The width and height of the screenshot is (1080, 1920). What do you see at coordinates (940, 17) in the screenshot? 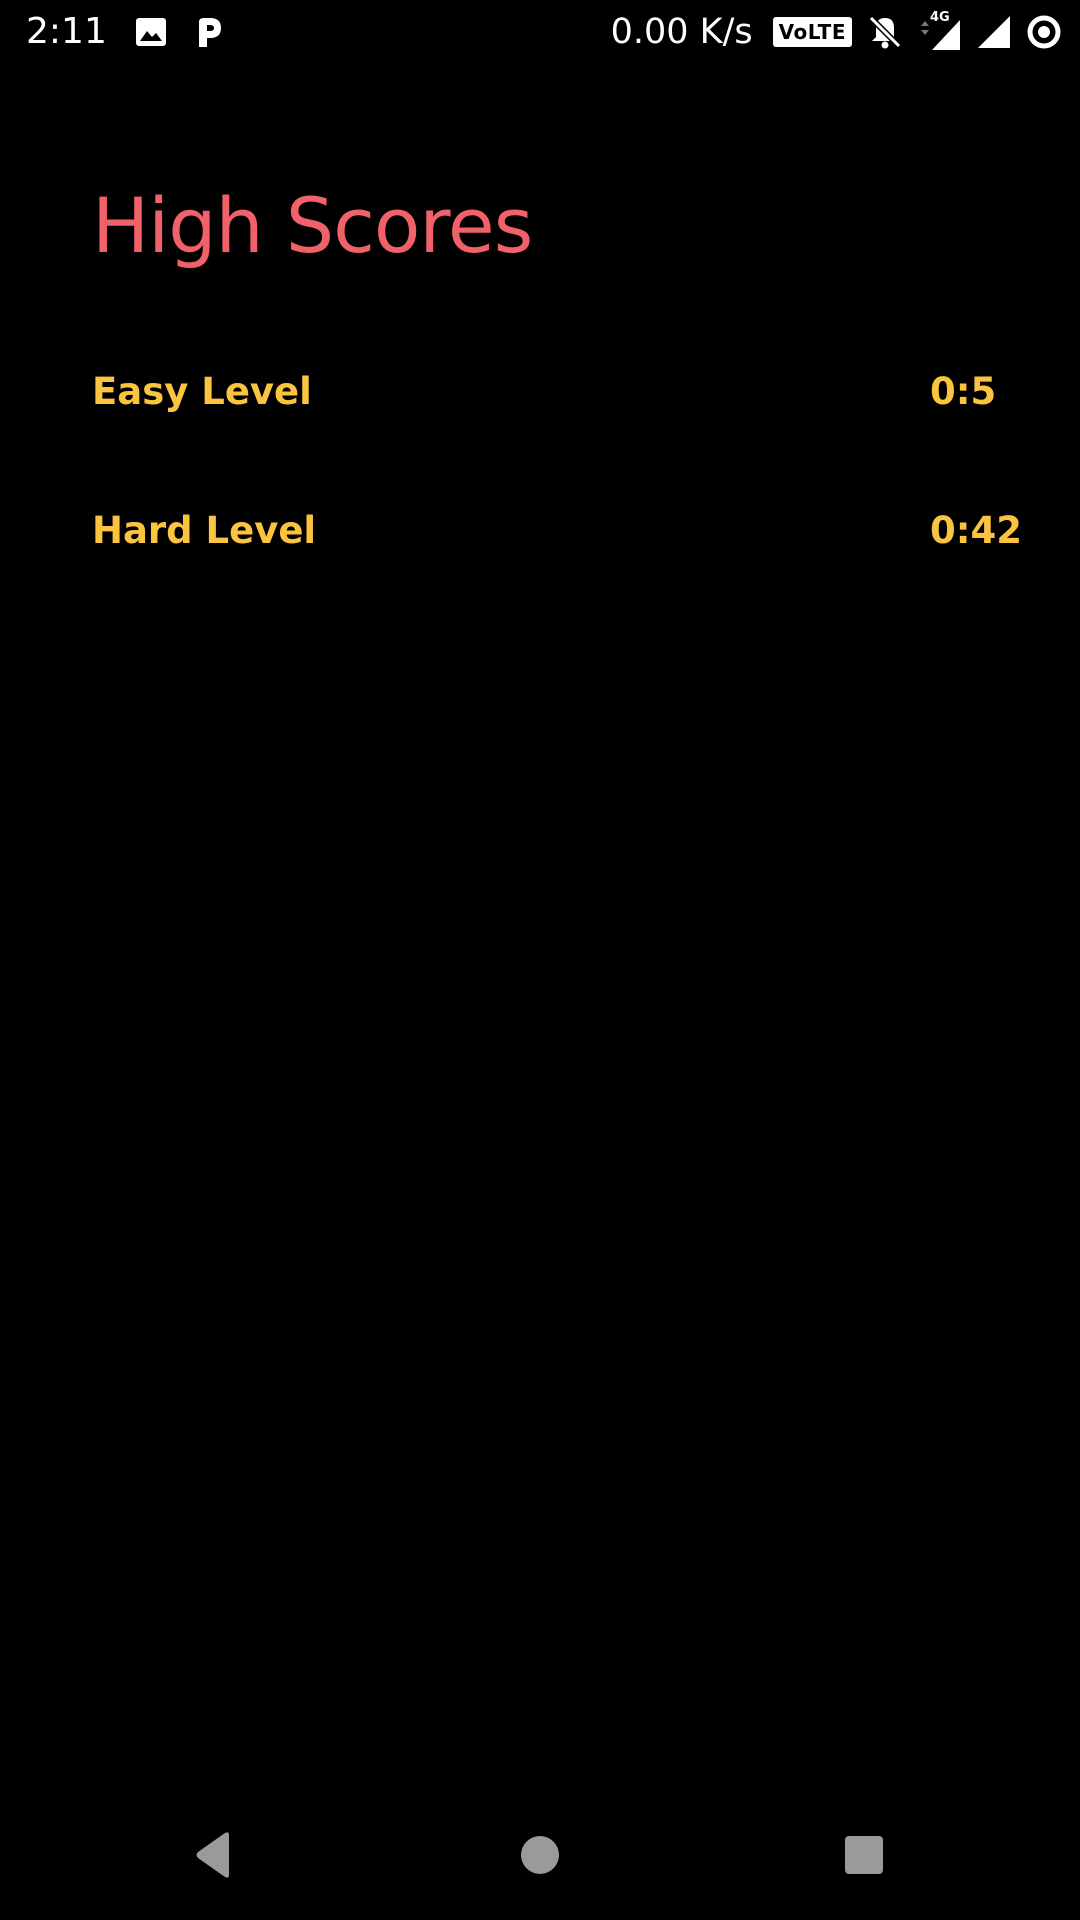
I see `network-type-label: 4G` at bounding box center [940, 17].